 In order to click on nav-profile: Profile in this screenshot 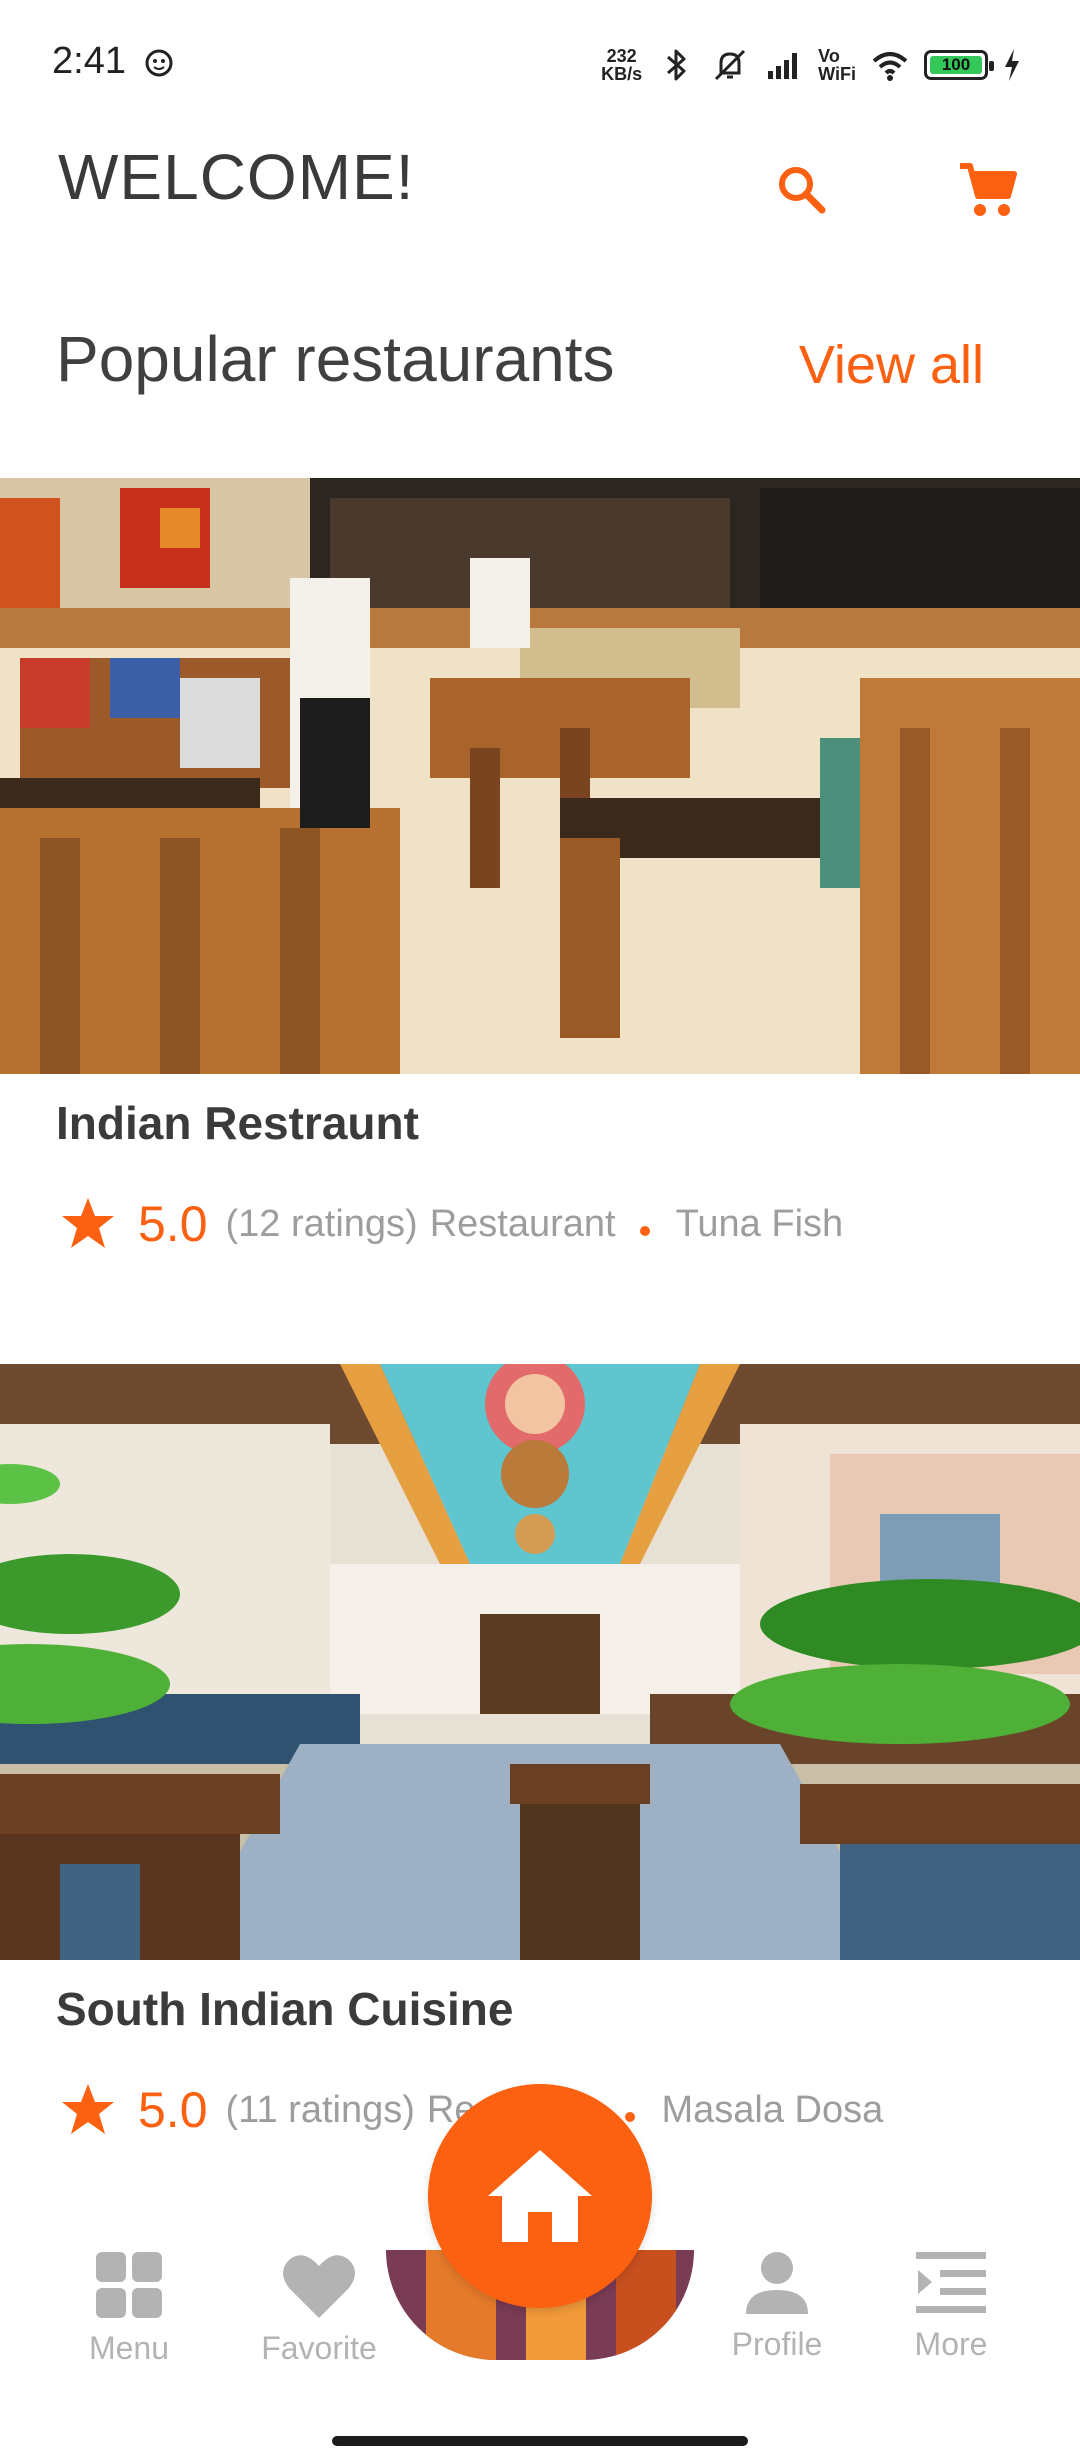, I will do `click(777, 2330)`.